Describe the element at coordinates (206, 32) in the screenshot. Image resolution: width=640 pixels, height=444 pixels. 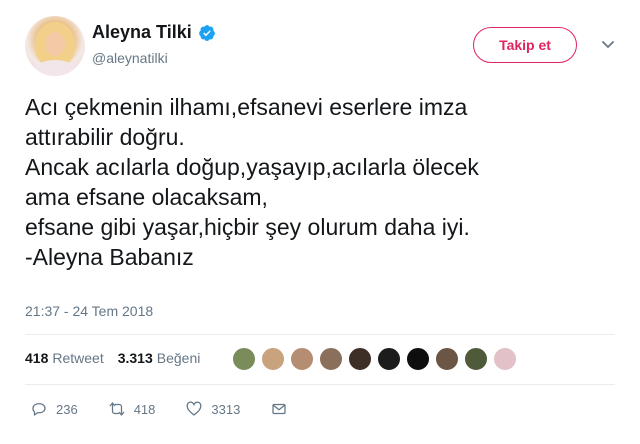
I see `verified-badge-icon` at that location.